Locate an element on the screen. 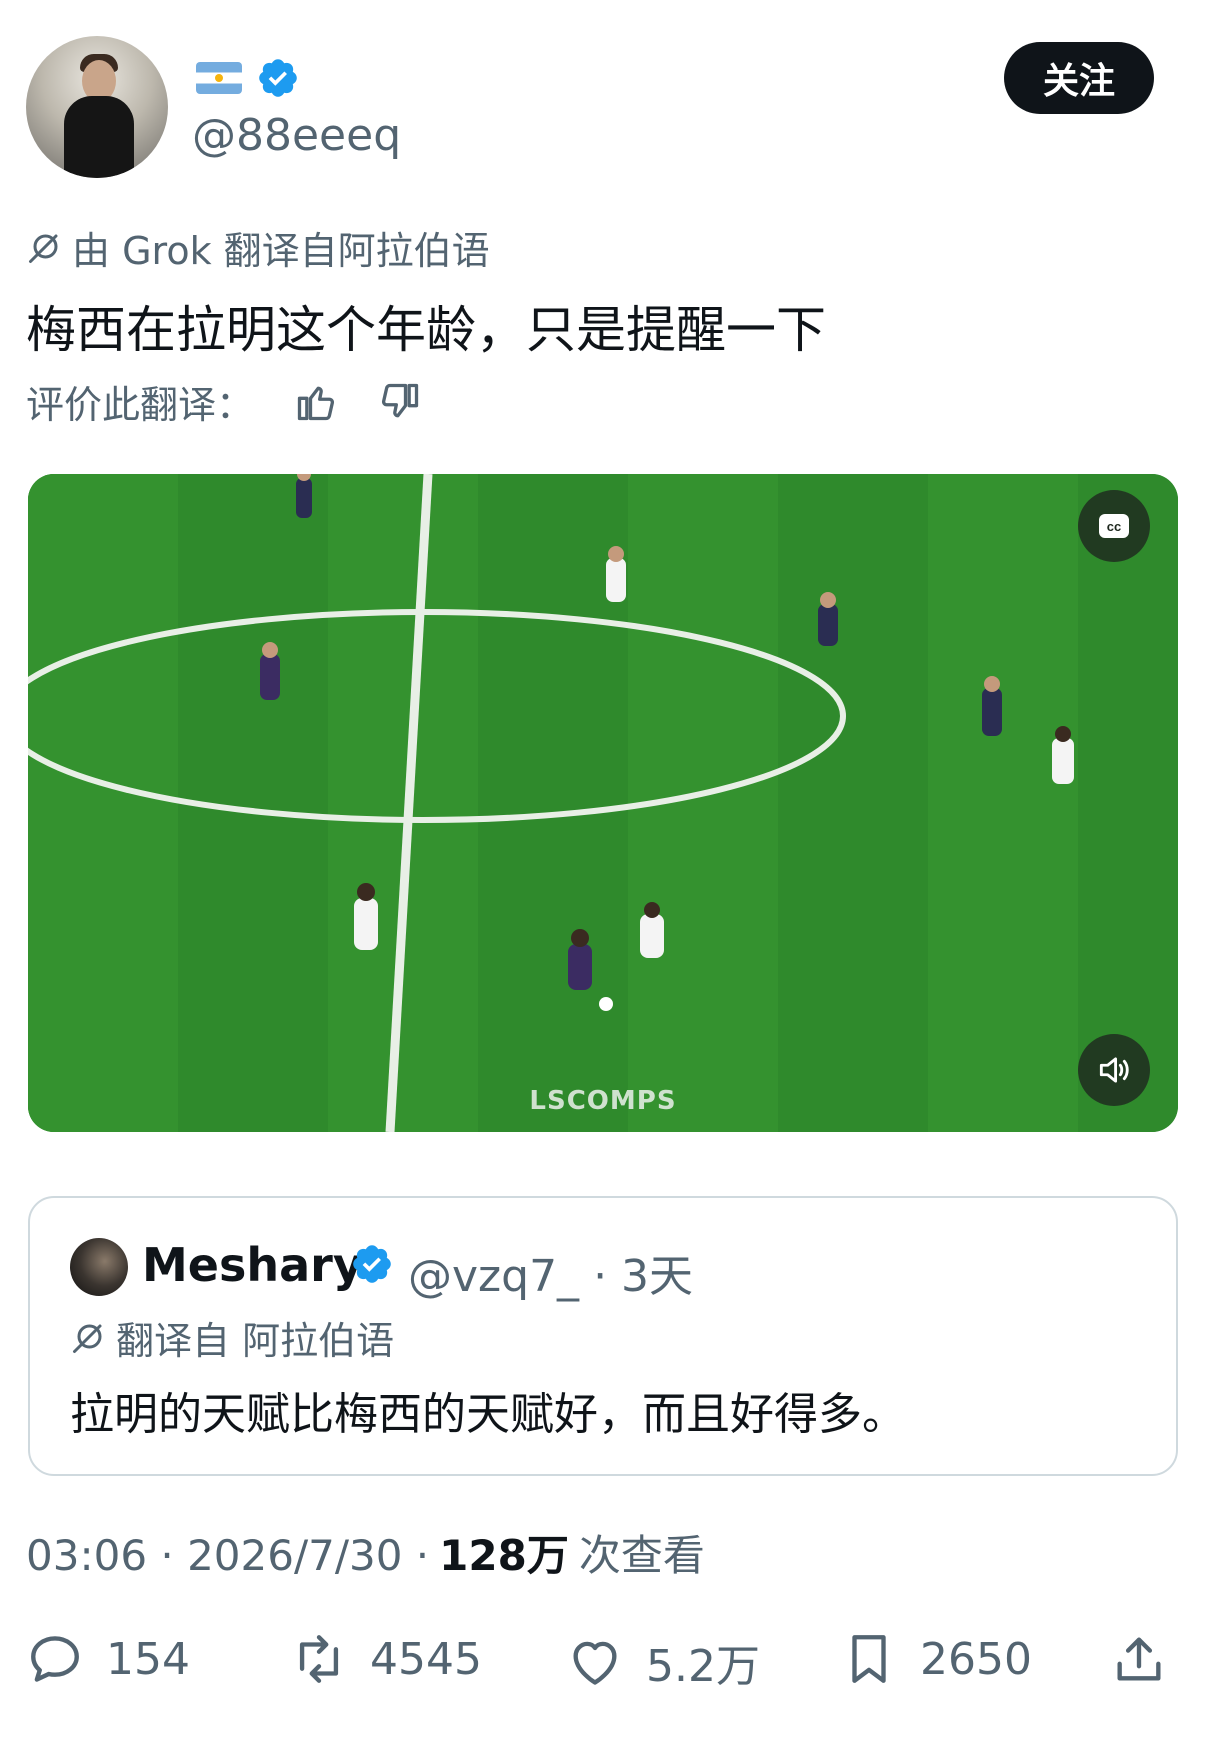  quoted-author-meta: @vzq7_ · 3天 is located at coordinates (550, 1272).